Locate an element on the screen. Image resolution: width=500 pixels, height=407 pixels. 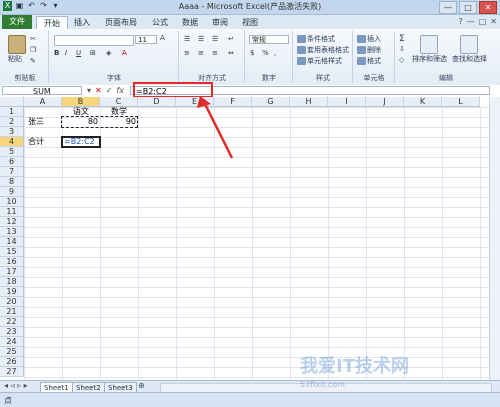
arrow-shaft is located at coordinates (218, 131).